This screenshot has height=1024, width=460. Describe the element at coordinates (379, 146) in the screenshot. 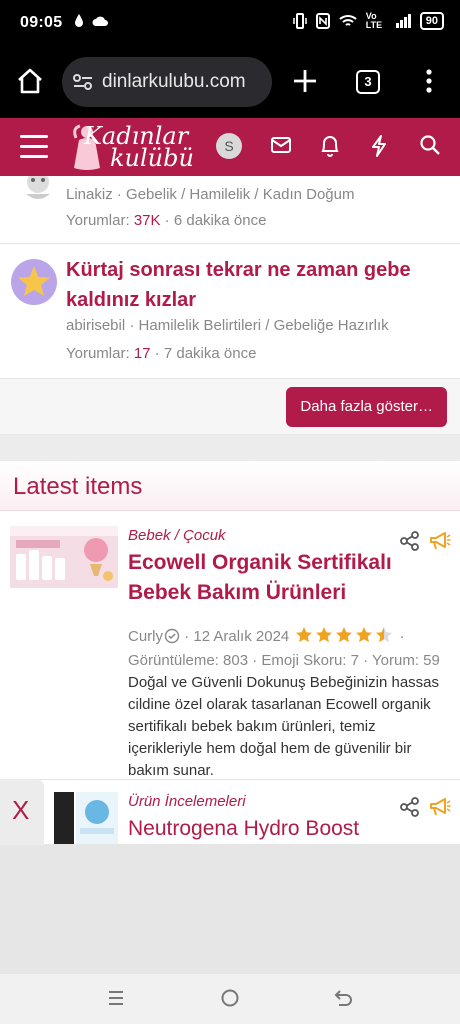

I see `lightning-icon` at that location.